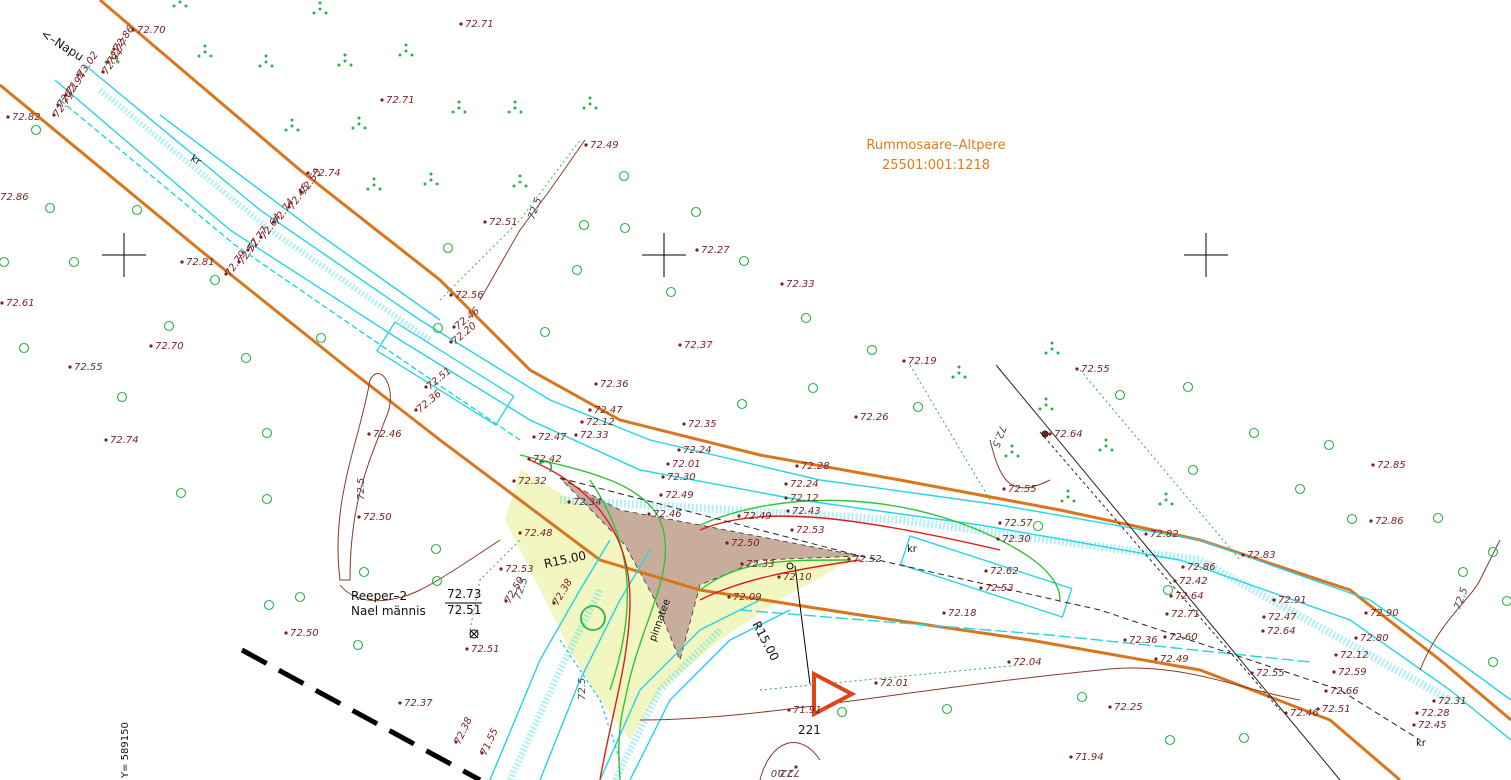 The width and height of the screenshot is (1511, 780). I want to click on elevation-label: 72.57, so click(1018, 523).